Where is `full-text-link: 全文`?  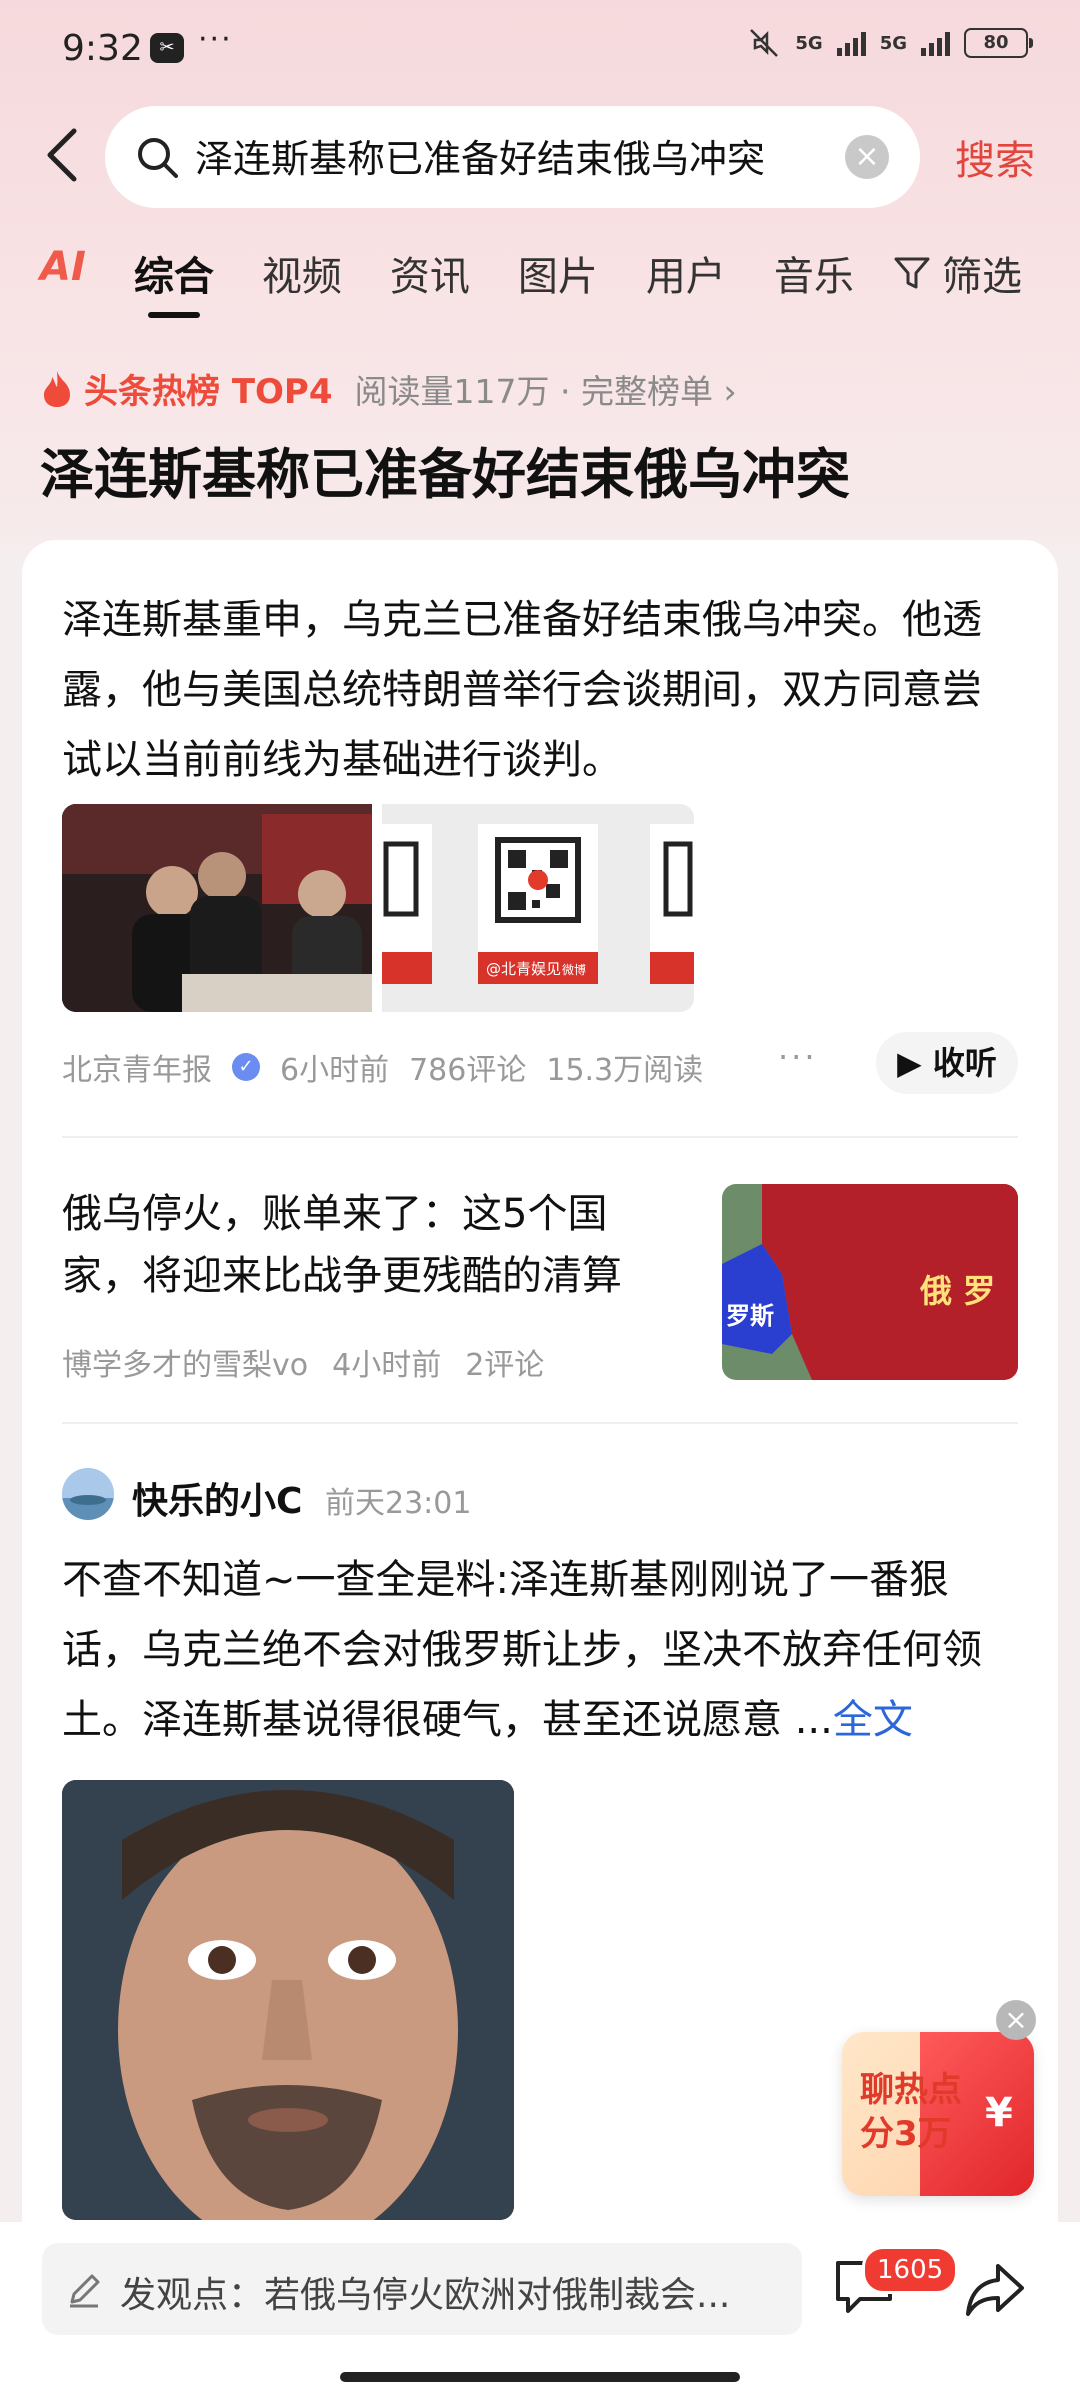
full-text-link: 全文 is located at coordinates (873, 1720).